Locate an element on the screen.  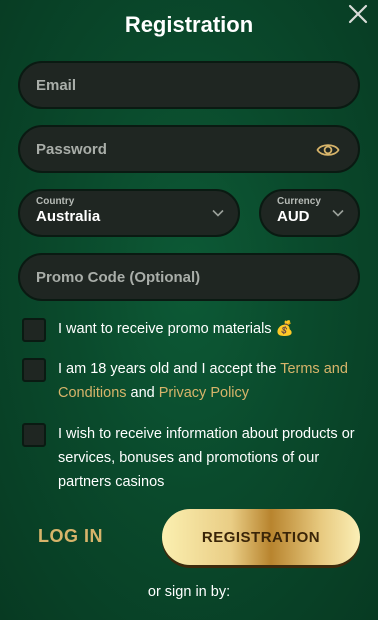
promo-code-input is located at coordinates (189, 277).